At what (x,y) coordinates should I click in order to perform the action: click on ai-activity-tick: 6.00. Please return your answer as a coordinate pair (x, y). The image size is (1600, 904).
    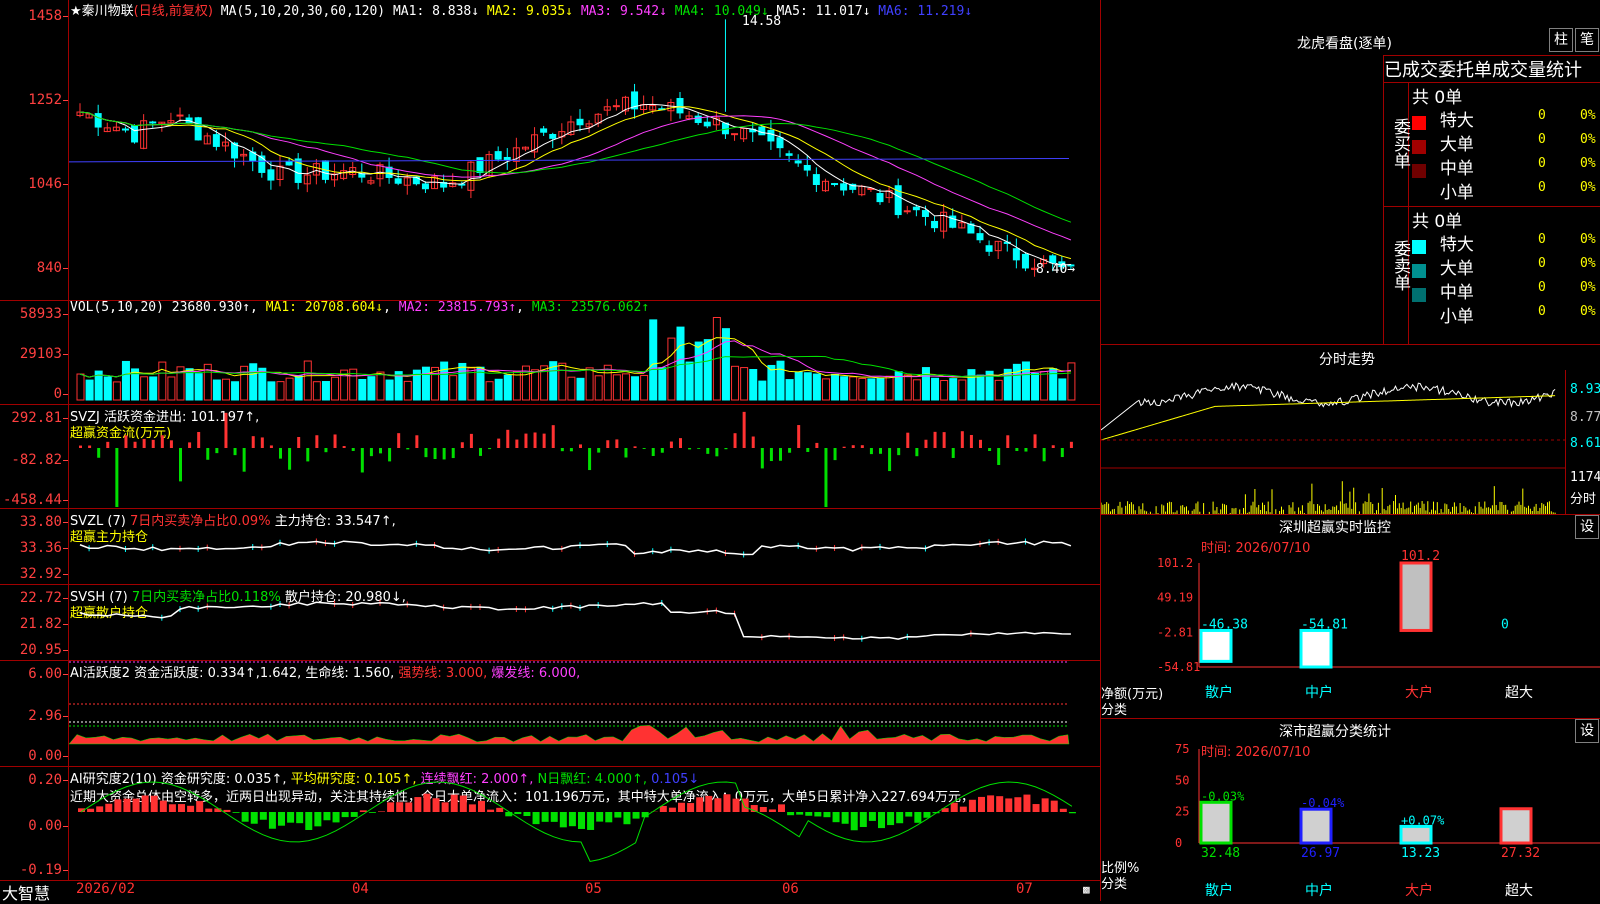
    Looking at the image, I should click on (45, 674).